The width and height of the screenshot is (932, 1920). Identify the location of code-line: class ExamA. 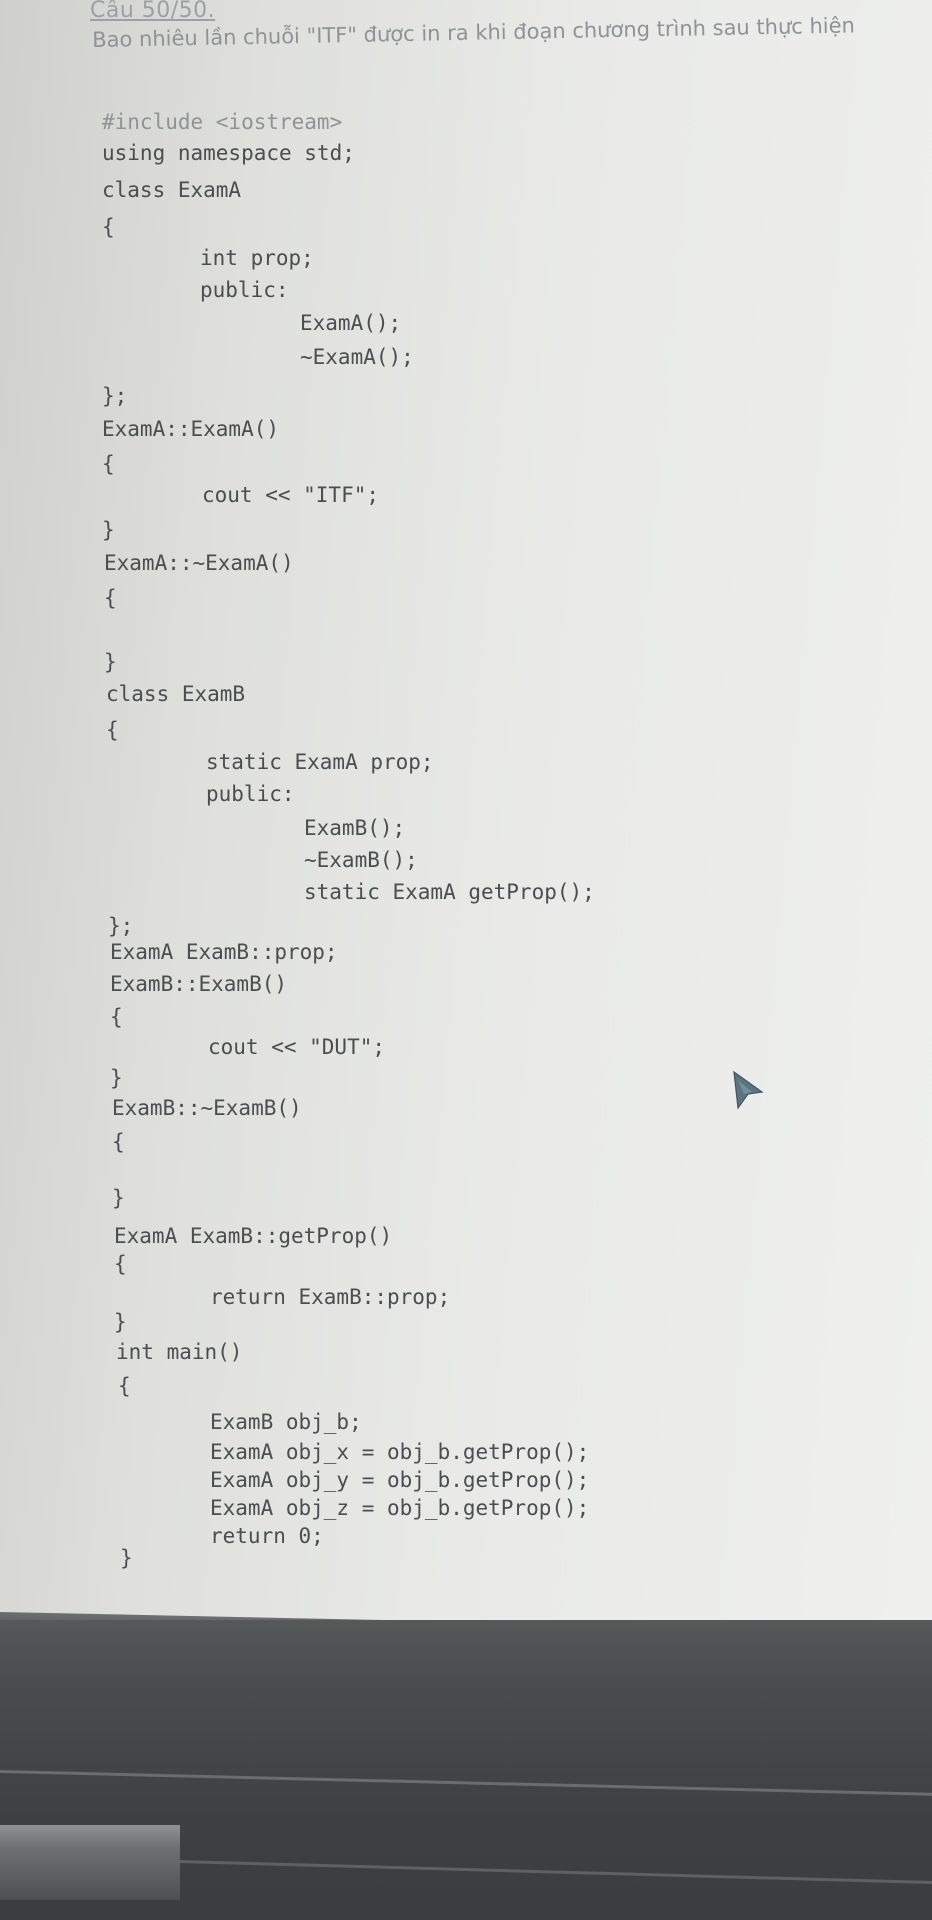
(172, 190).